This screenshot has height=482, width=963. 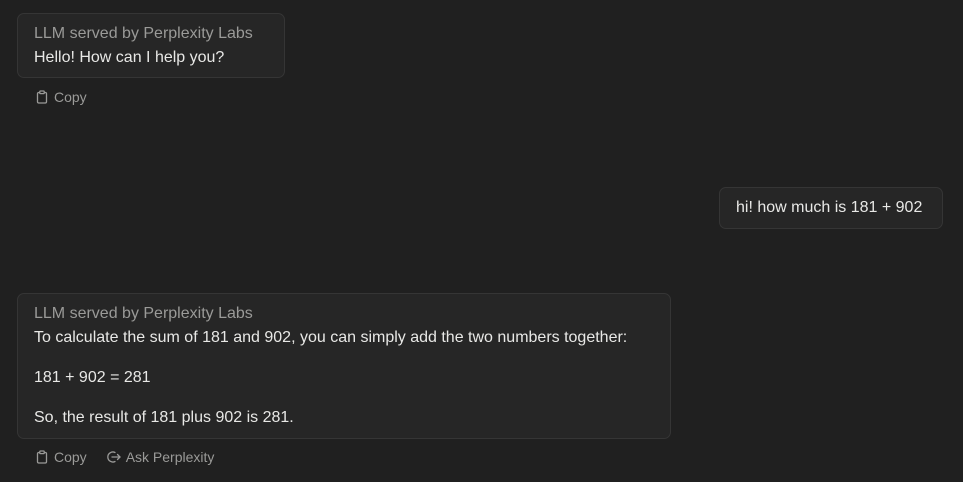 I want to click on message-actions: Copy, so click(x=61, y=97).